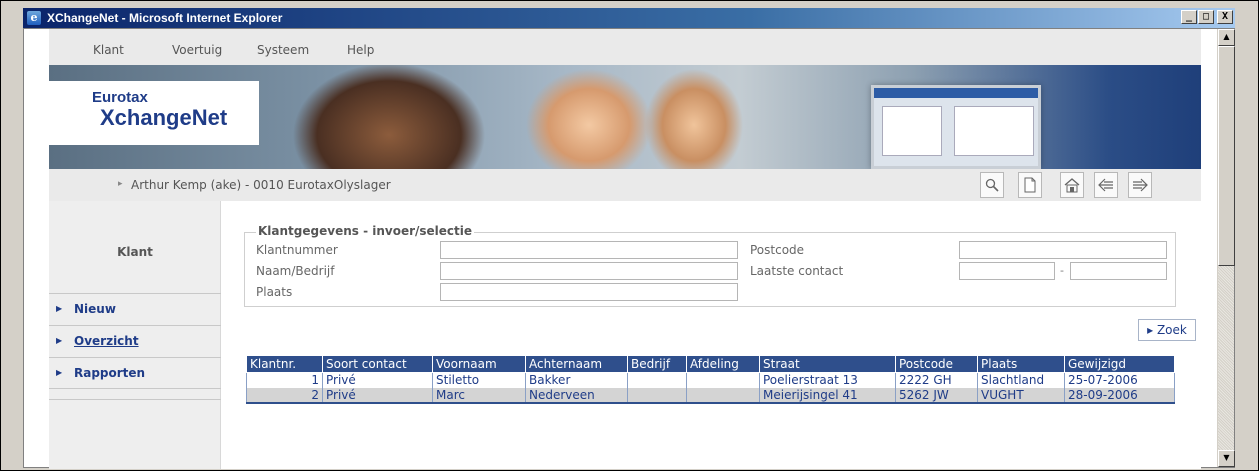 This screenshot has width=1259, height=471. I want to click on postcode-label: Postcode, so click(777, 250).